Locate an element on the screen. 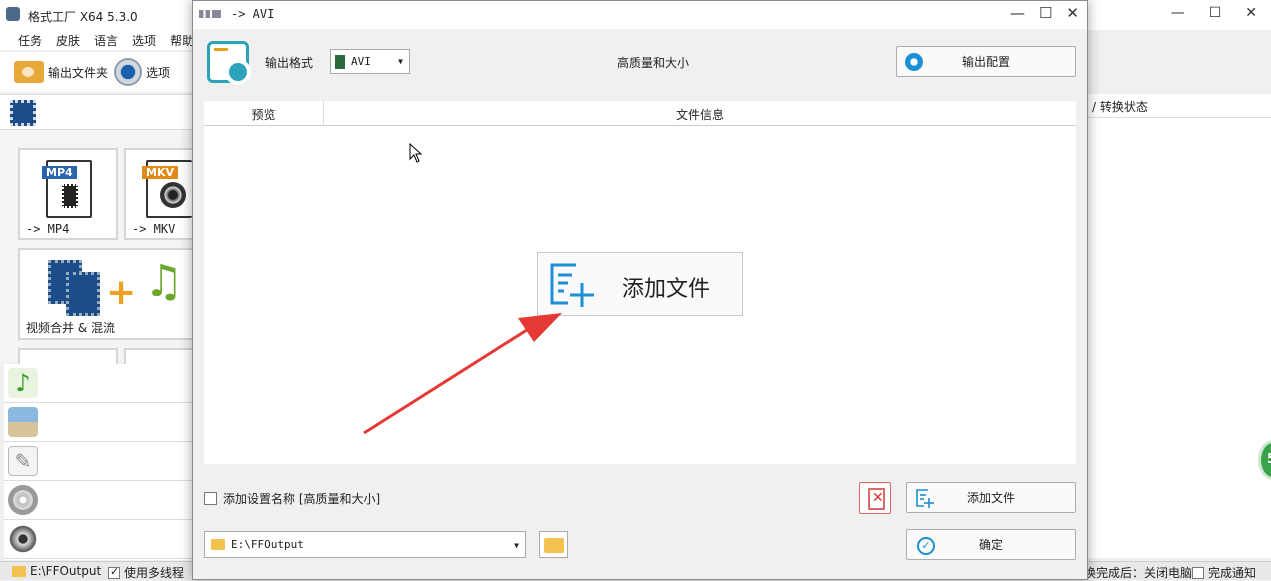  options-button: 选项 is located at coordinates (142, 72).